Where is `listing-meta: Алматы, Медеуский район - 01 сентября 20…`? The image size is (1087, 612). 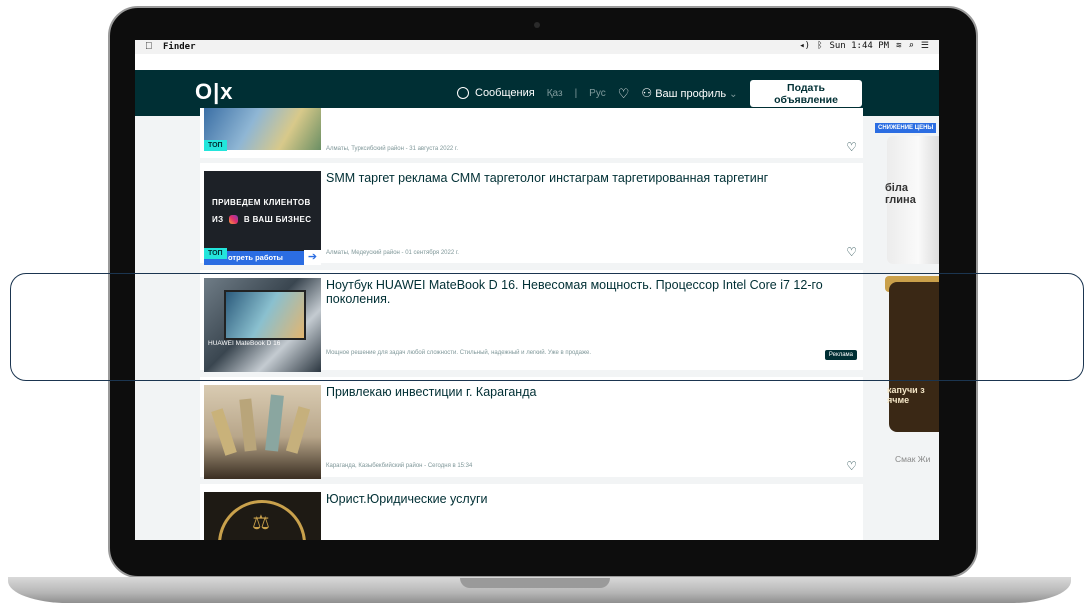 listing-meta: Алматы, Медеуский район - 01 сентября 20… is located at coordinates (392, 253).